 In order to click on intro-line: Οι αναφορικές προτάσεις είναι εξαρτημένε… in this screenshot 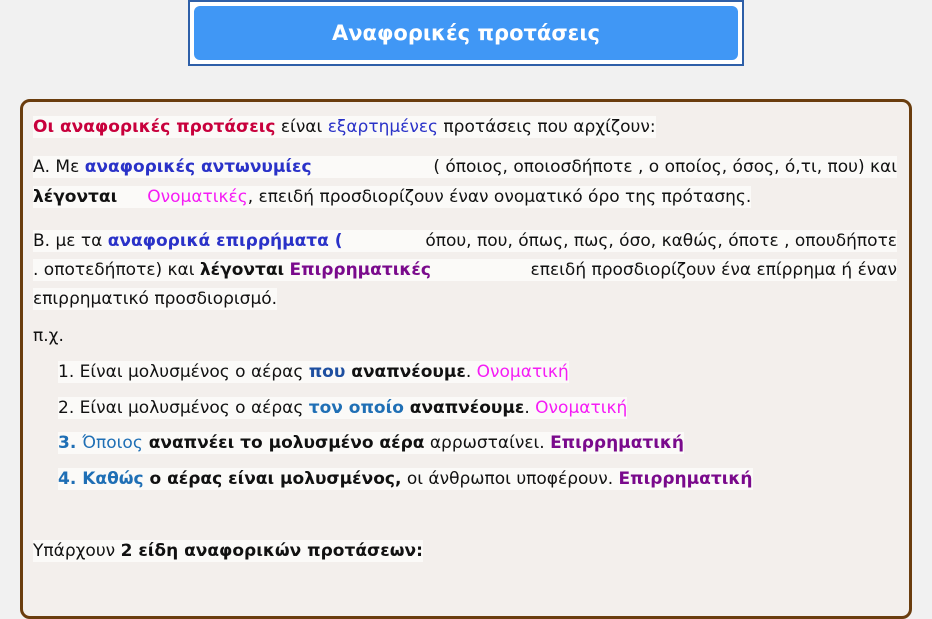, I will do `click(344, 127)`.